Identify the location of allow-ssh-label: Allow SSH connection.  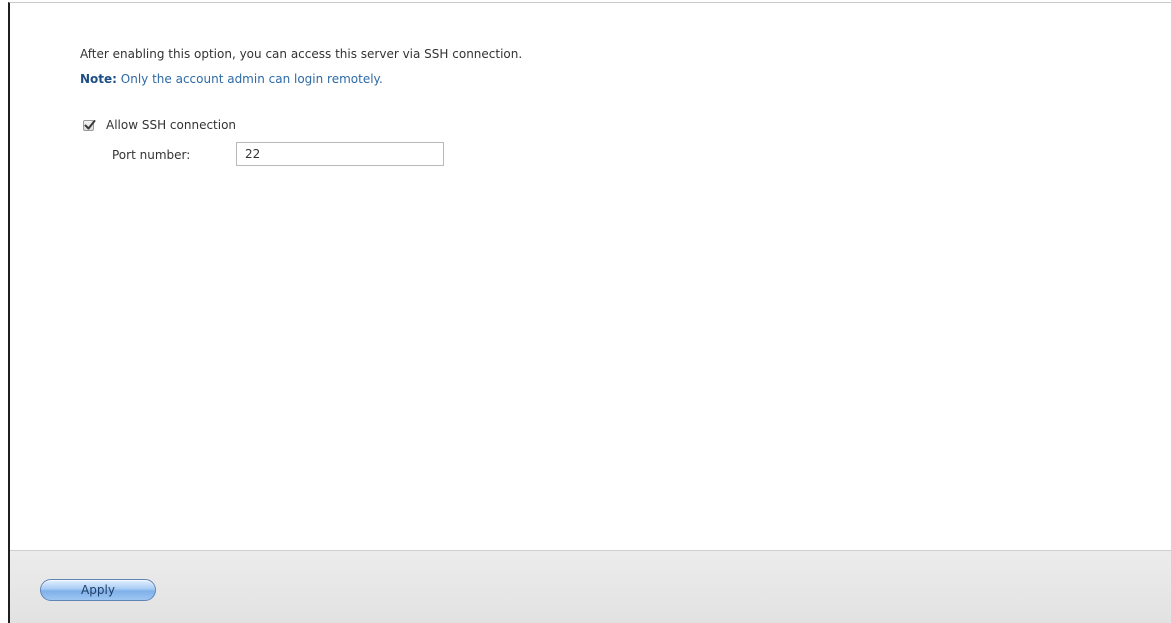
(171, 125).